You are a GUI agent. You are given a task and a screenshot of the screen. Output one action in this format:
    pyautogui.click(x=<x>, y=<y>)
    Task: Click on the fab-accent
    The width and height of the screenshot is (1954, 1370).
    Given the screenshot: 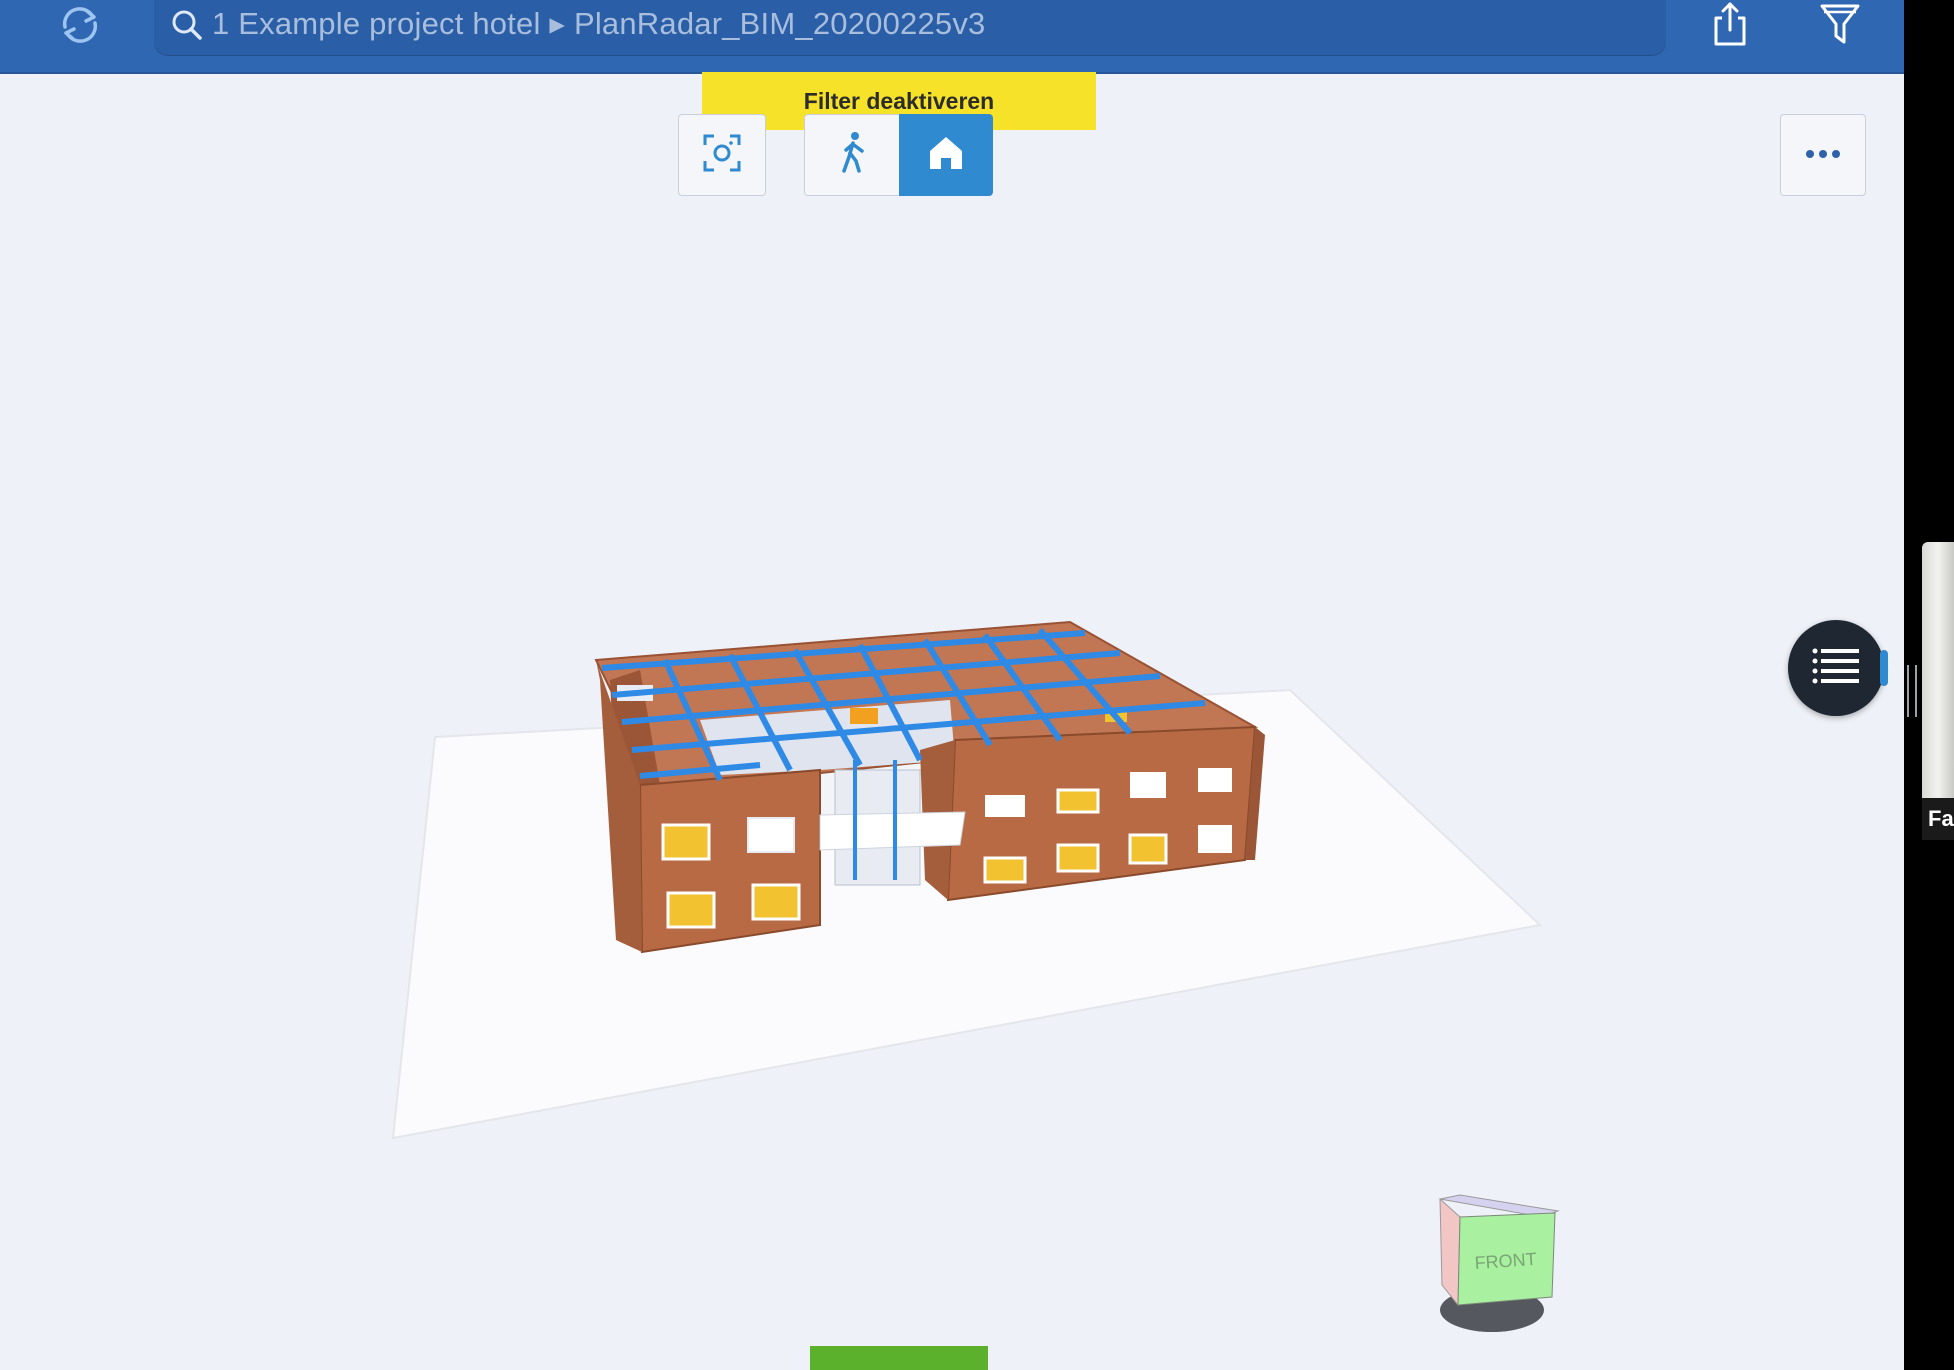 What is the action you would take?
    pyautogui.click(x=1884, y=668)
    